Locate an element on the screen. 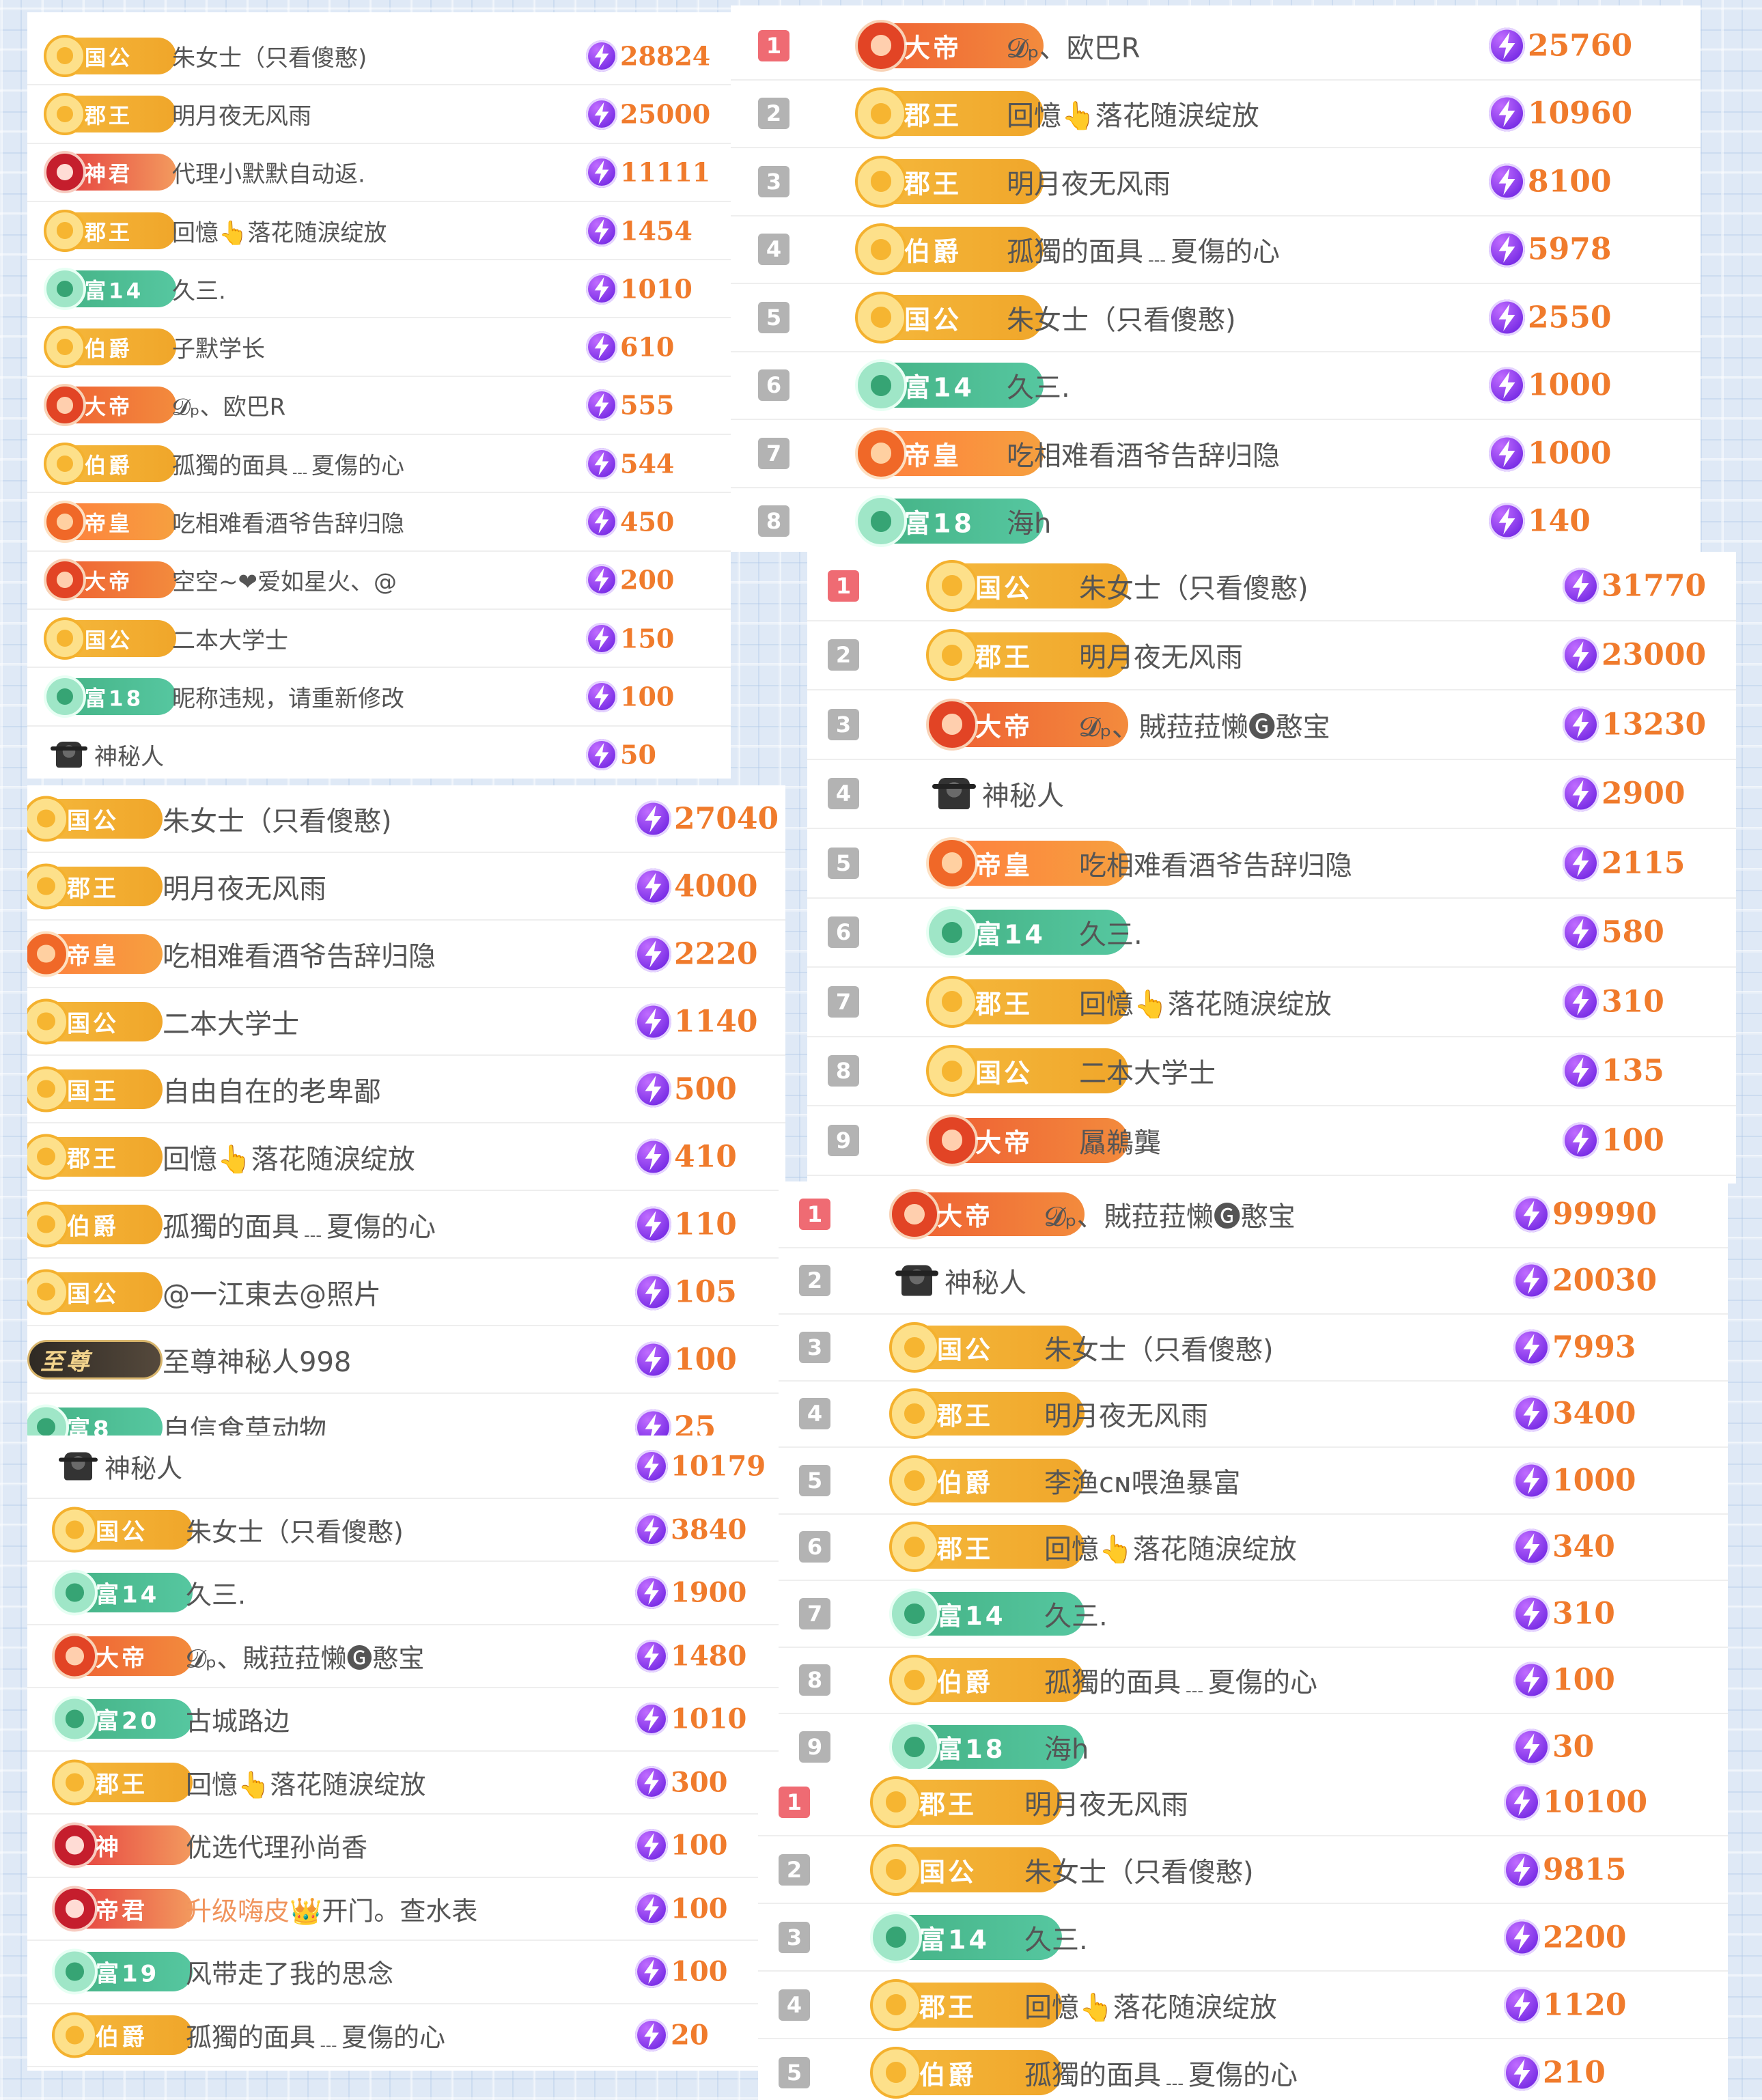 Image resolution: width=1762 pixels, height=2100 pixels. leaderboard-row: 伯爵 孤獨的面具﹍夏傷的心 20 is located at coordinates (403, 2035).